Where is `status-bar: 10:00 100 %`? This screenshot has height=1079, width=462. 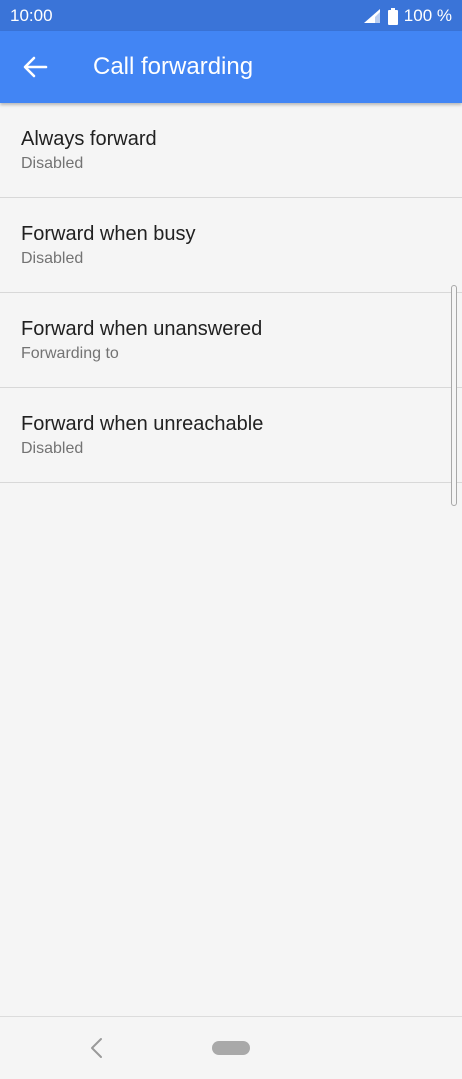
status-bar: 10:00 100 % is located at coordinates (231, 15).